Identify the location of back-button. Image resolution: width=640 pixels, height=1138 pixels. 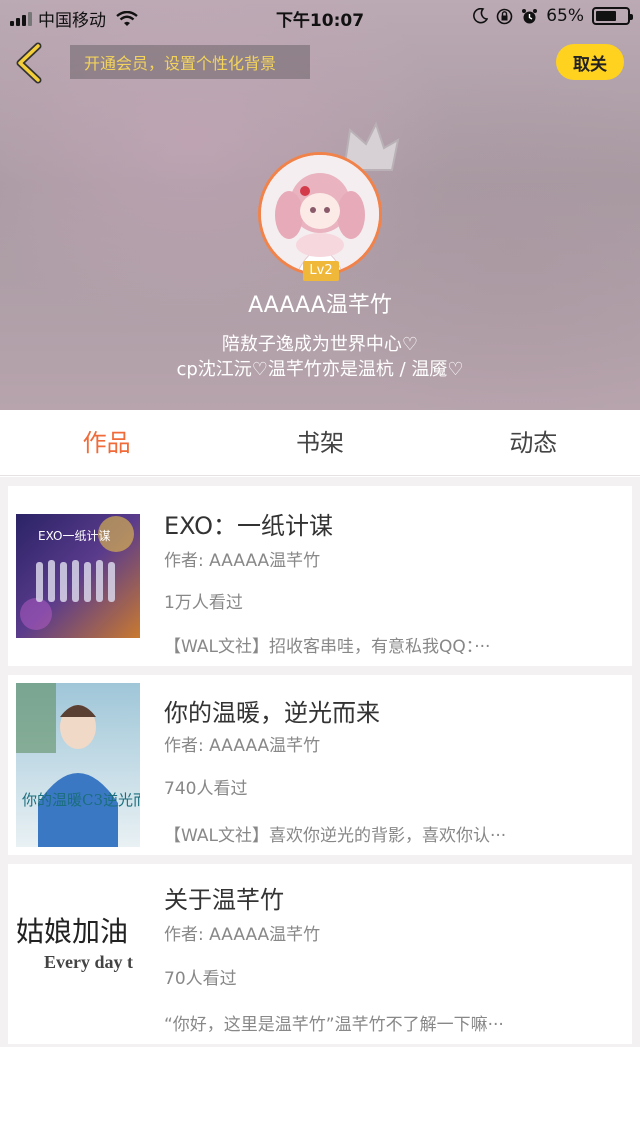
(29, 63).